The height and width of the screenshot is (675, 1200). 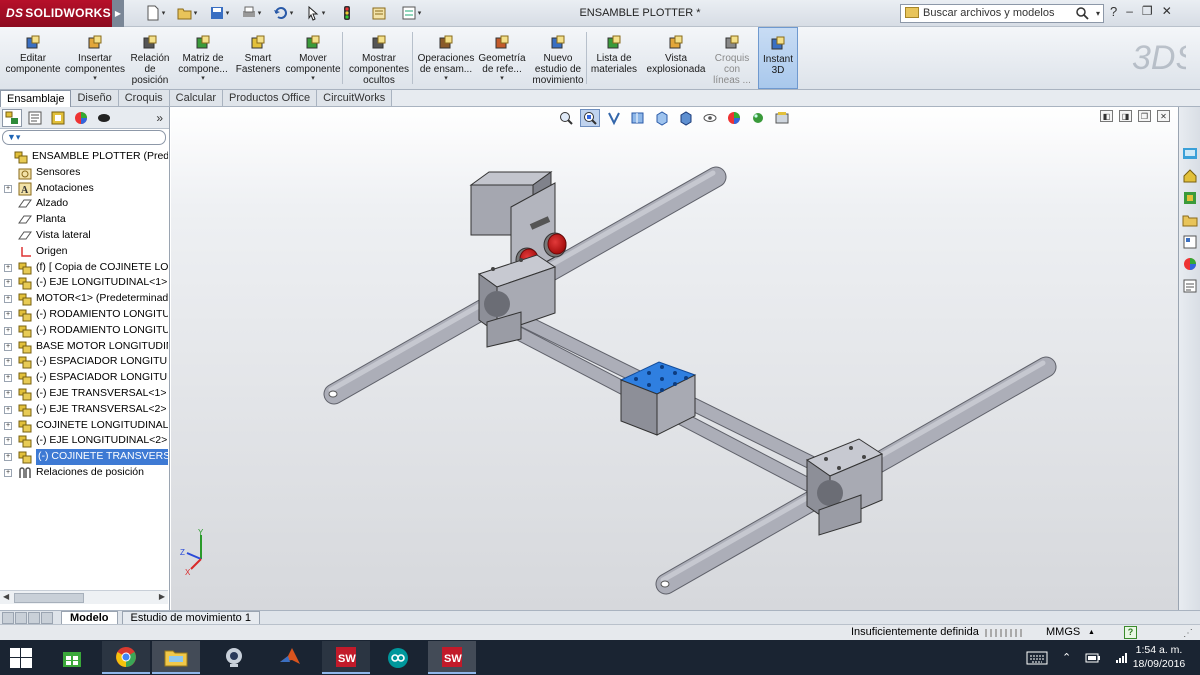 I want to click on tree-root-assembly: ENSAMBLE PLOTTER (Predeterminado, so click(x=84, y=157).